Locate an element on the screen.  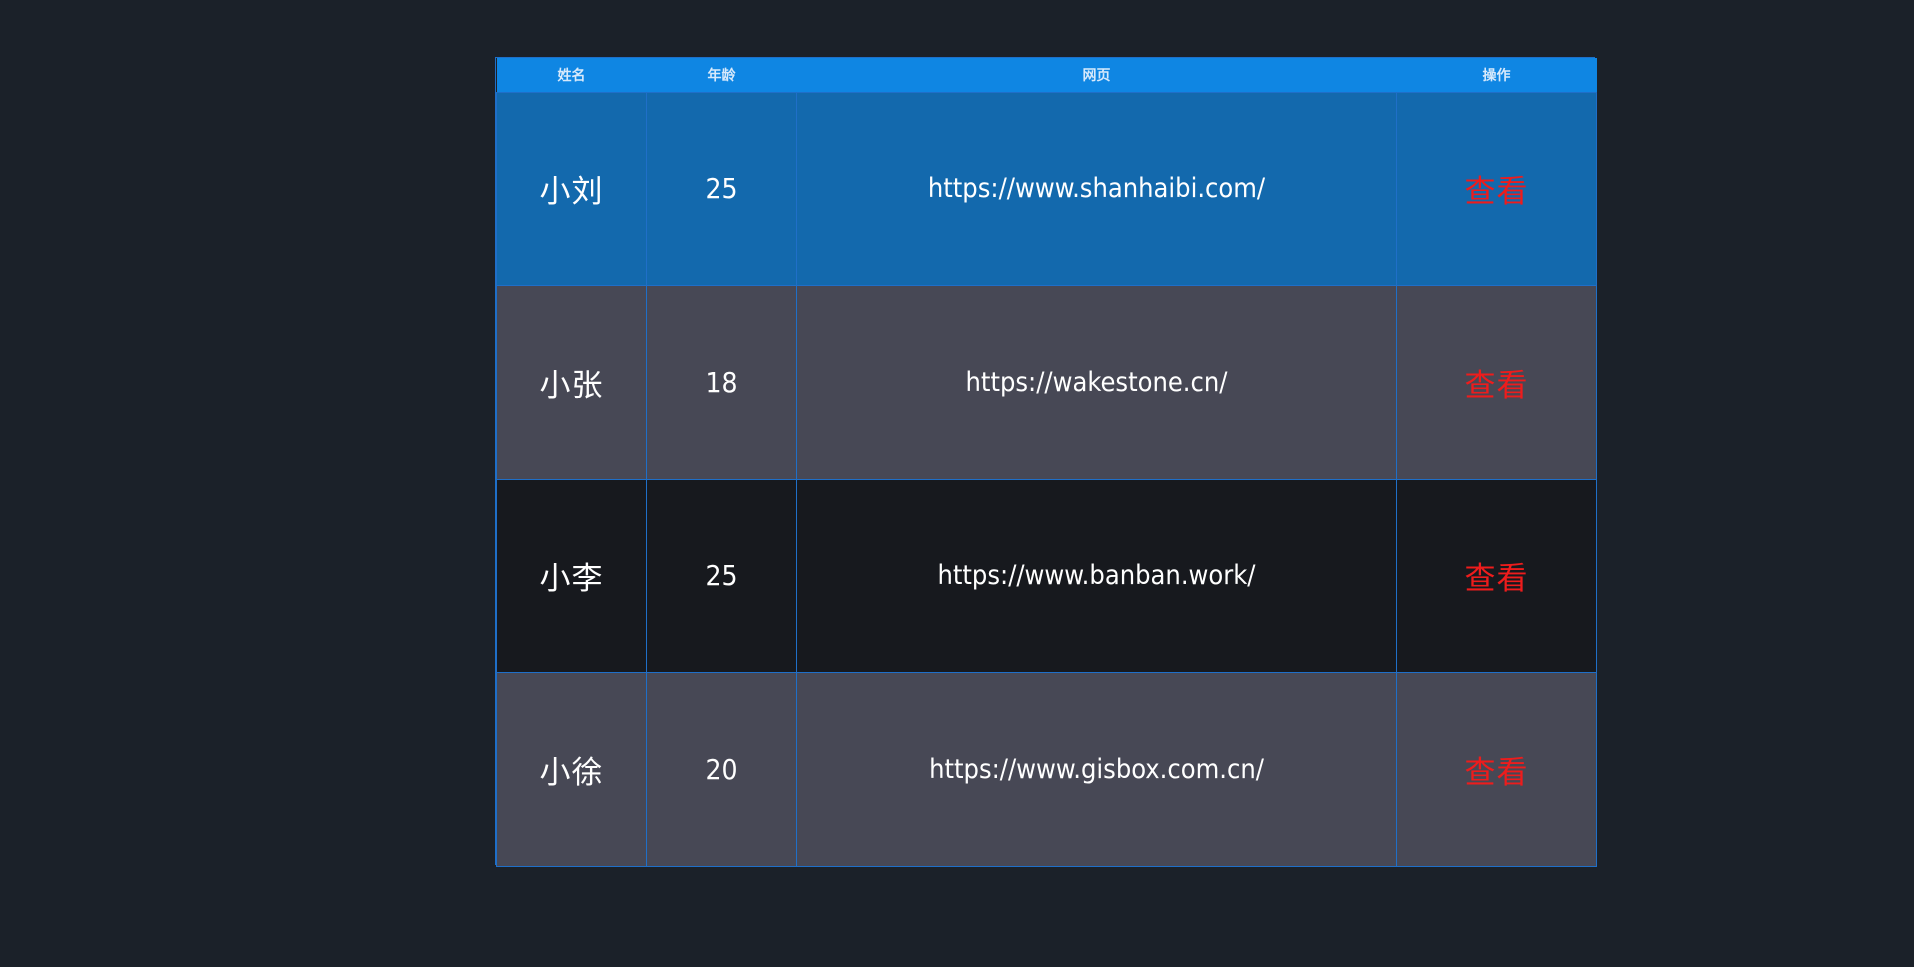
cell-web: https://www.gisbox.com.cn/ is located at coordinates (1096, 769).